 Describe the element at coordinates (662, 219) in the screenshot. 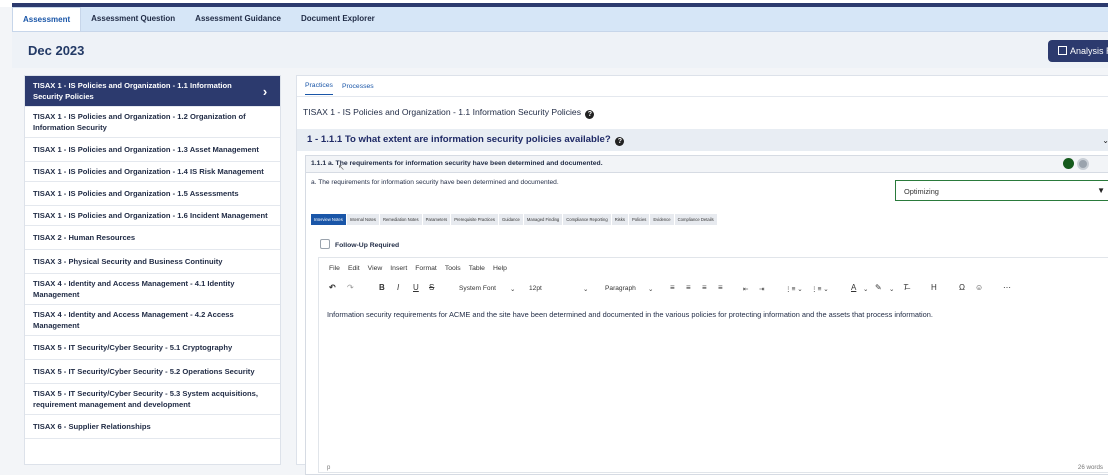

I see `tab-evidence: Evidence` at that location.